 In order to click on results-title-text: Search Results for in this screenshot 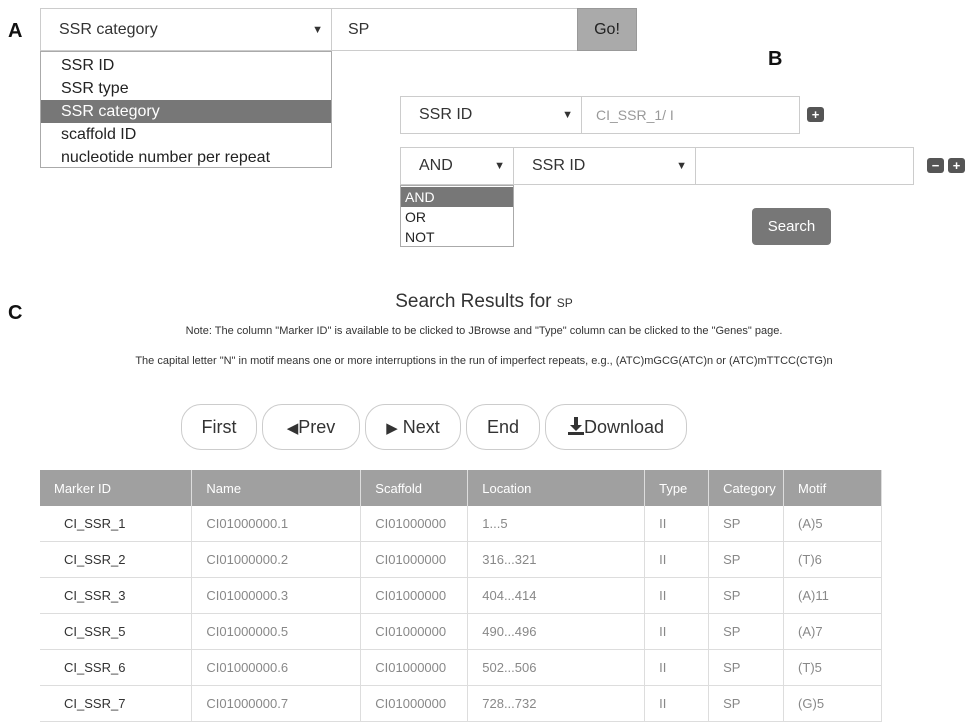, I will do `click(476, 301)`.